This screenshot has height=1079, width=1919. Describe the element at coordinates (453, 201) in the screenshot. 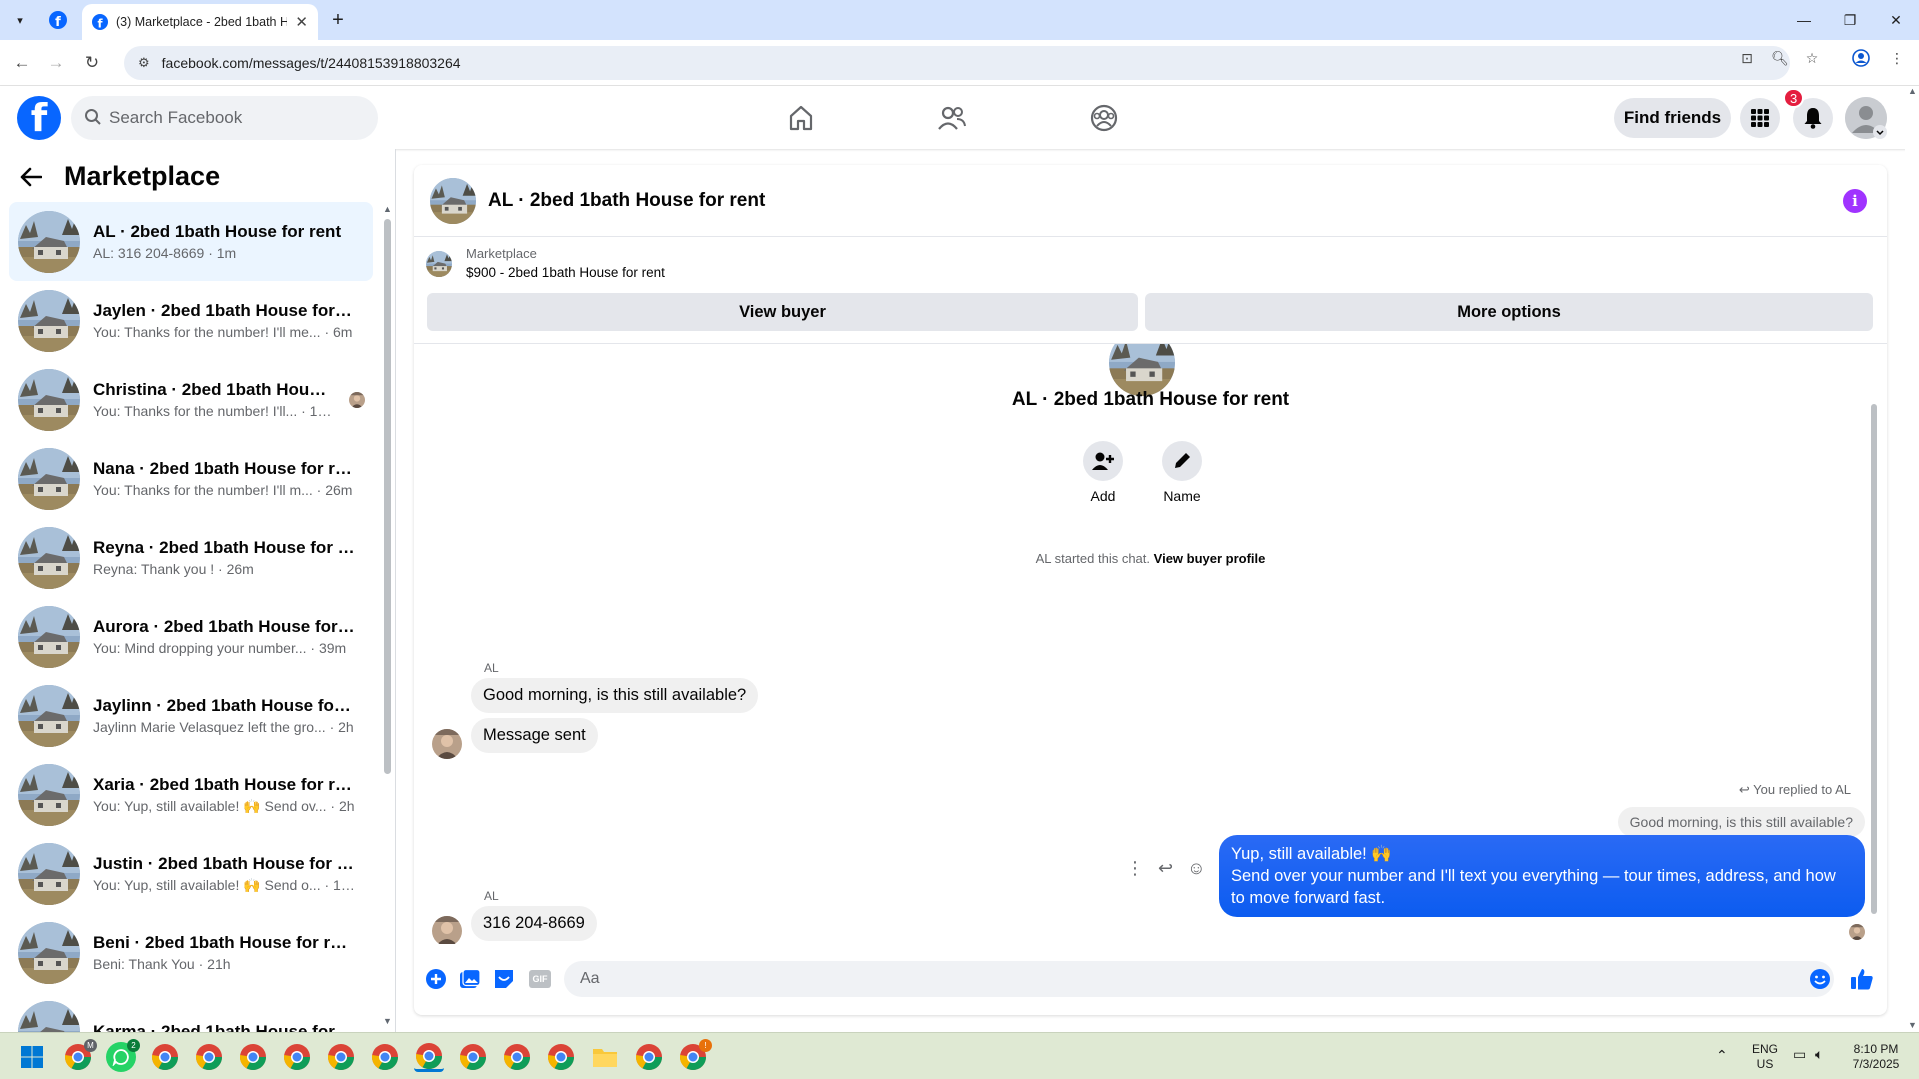

I see `chat-avatar` at that location.